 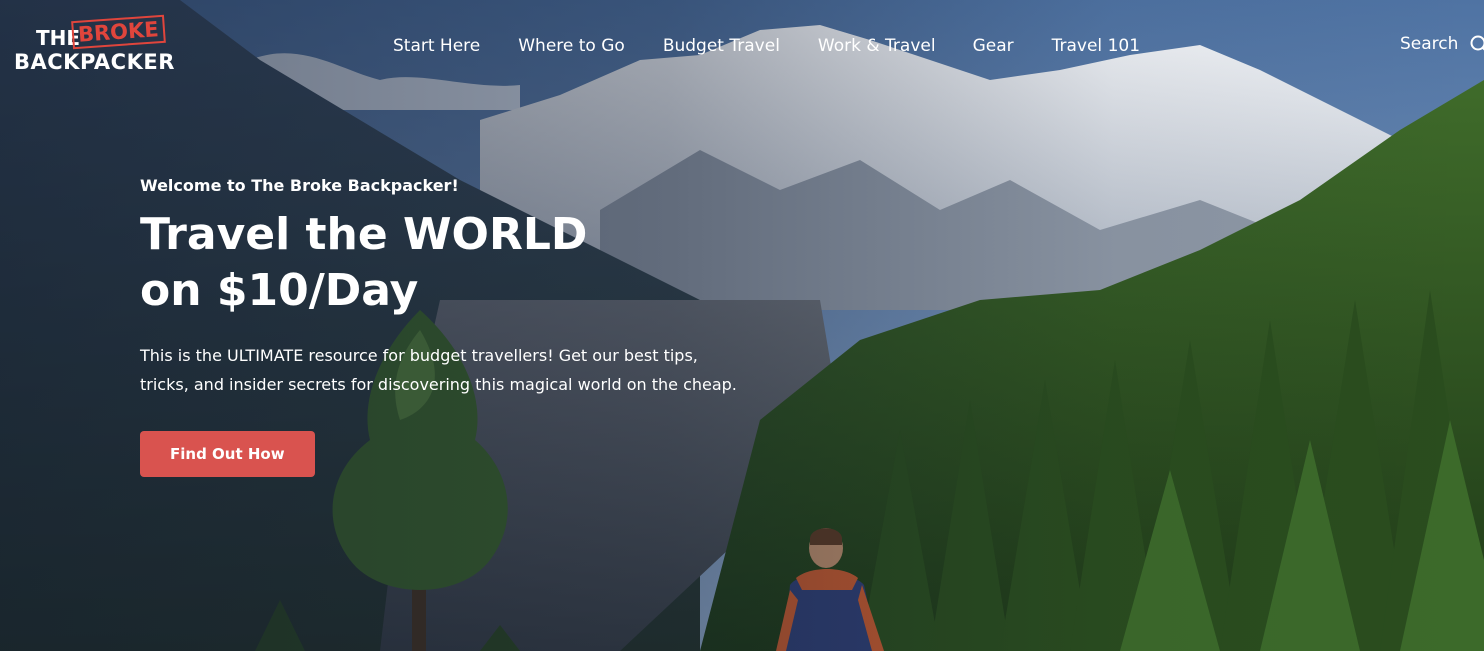 What do you see at coordinates (1096, 46) in the screenshot?
I see `nav-travel-101: Travel 101` at bounding box center [1096, 46].